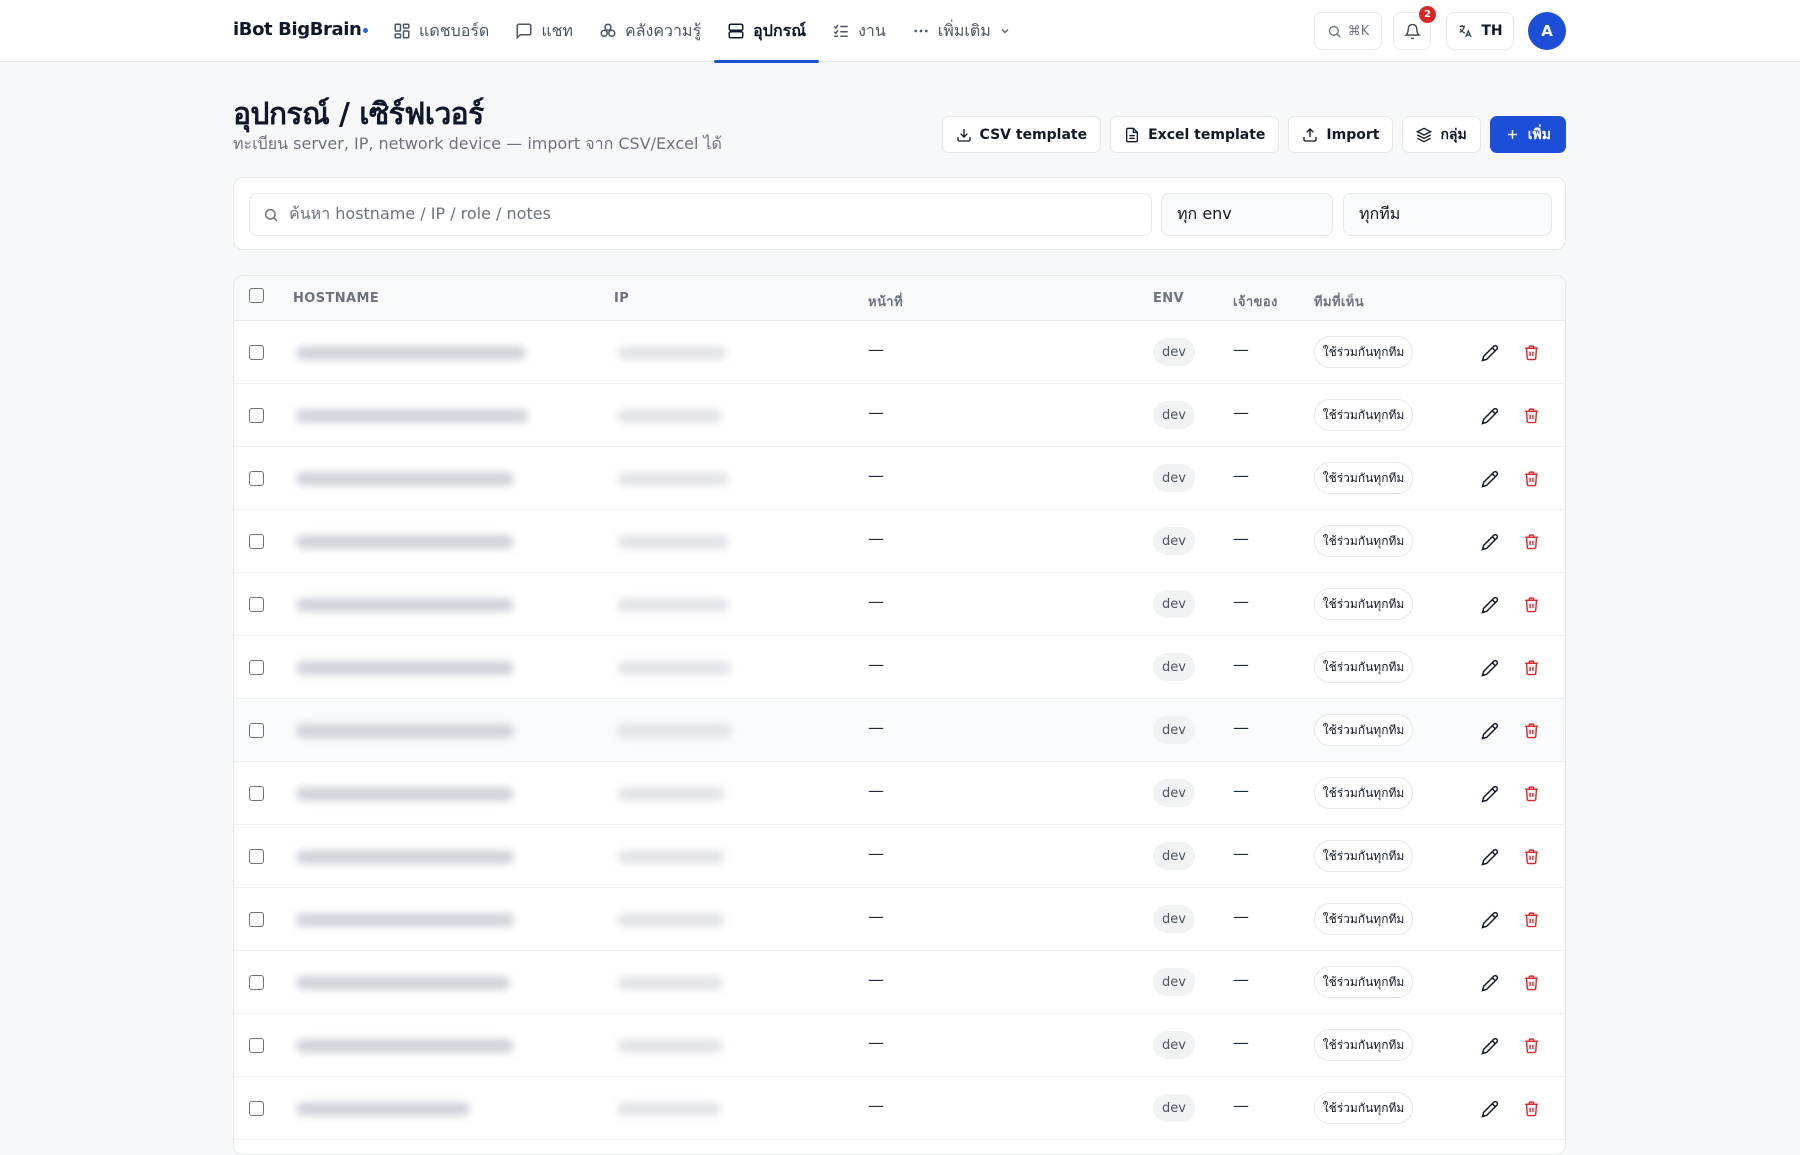  What do you see at coordinates (336, 298) in the screenshot?
I see `column-header-hostname: HOSTNAME` at bounding box center [336, 298].